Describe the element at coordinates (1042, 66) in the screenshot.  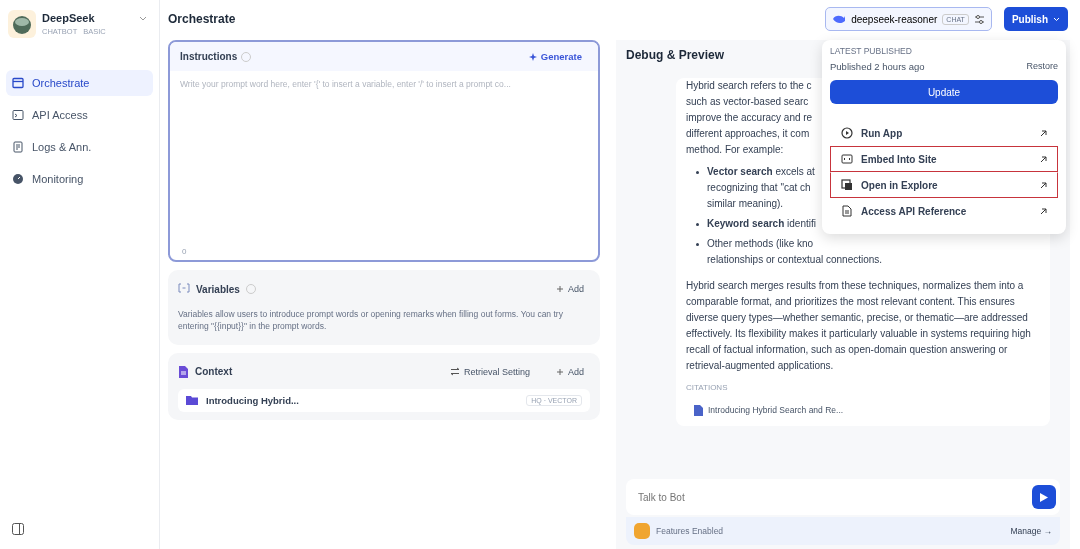
I see `restore-link: Restore` at that location.